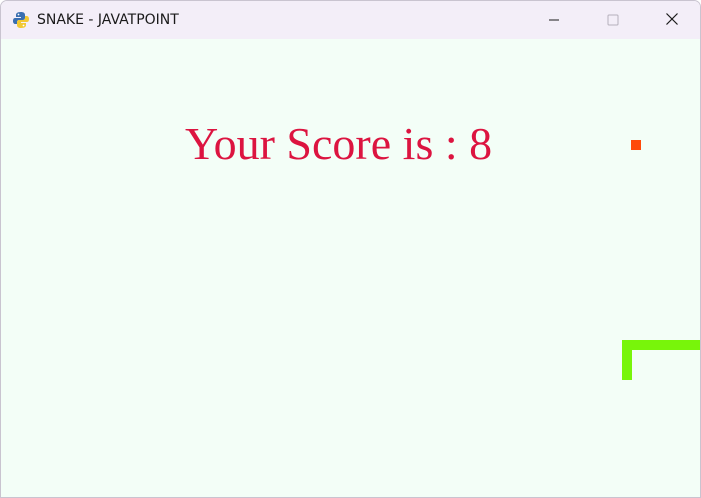  What do you see at coordinates (339, 143) in the screenshot?
I see `score-text: Your Score is : 8` at bounding box center [339, 143].